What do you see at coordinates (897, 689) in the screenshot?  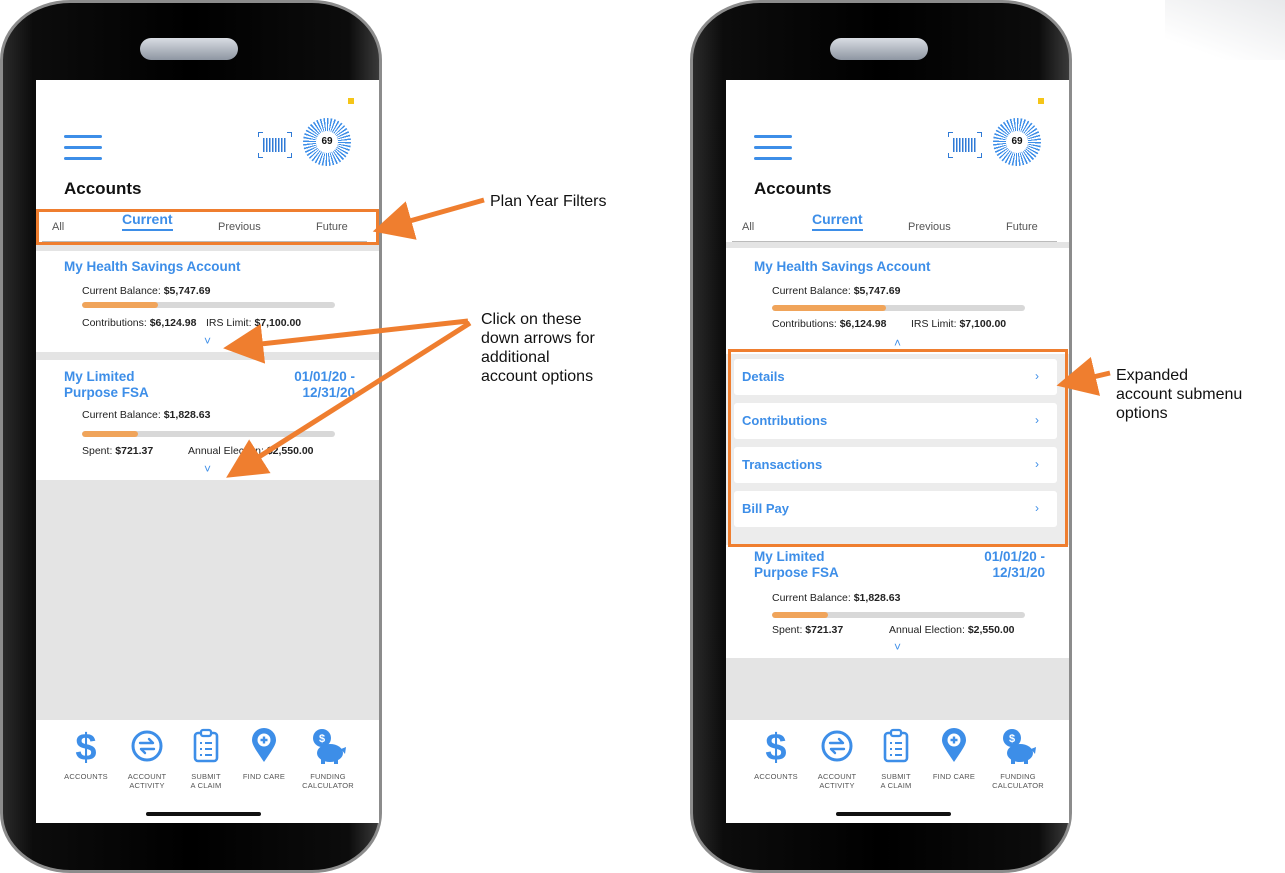 I see `empty-area` at bounding box center [897, 689].